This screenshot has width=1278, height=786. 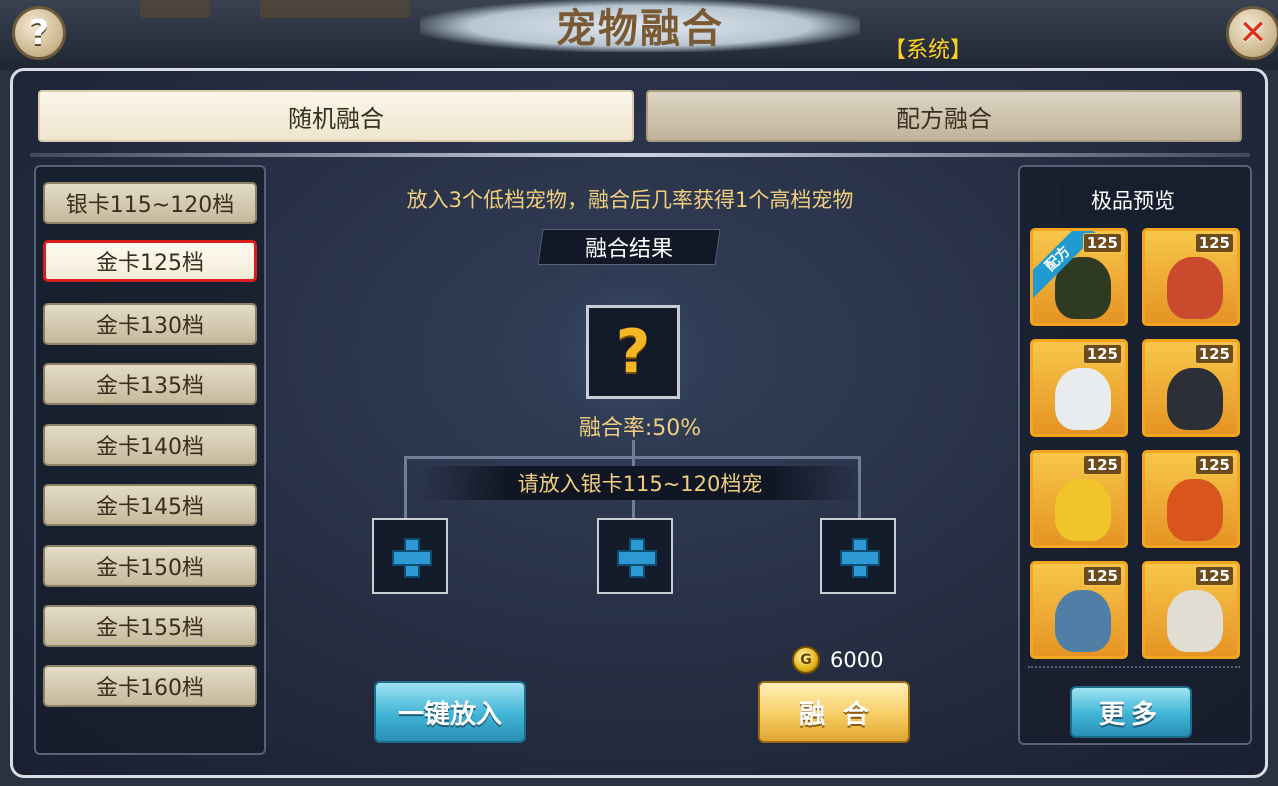 I want to click on window-title: 宠物融合, so click(x=640, y=28).